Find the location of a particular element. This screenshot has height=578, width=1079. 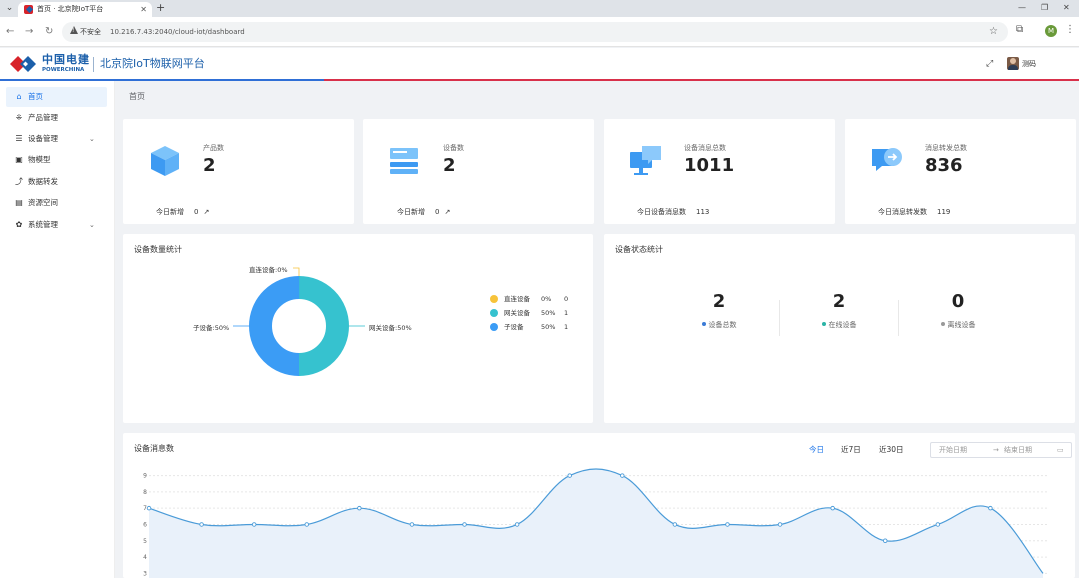

new-tab-icon: + is located at coordinates (160, 8).